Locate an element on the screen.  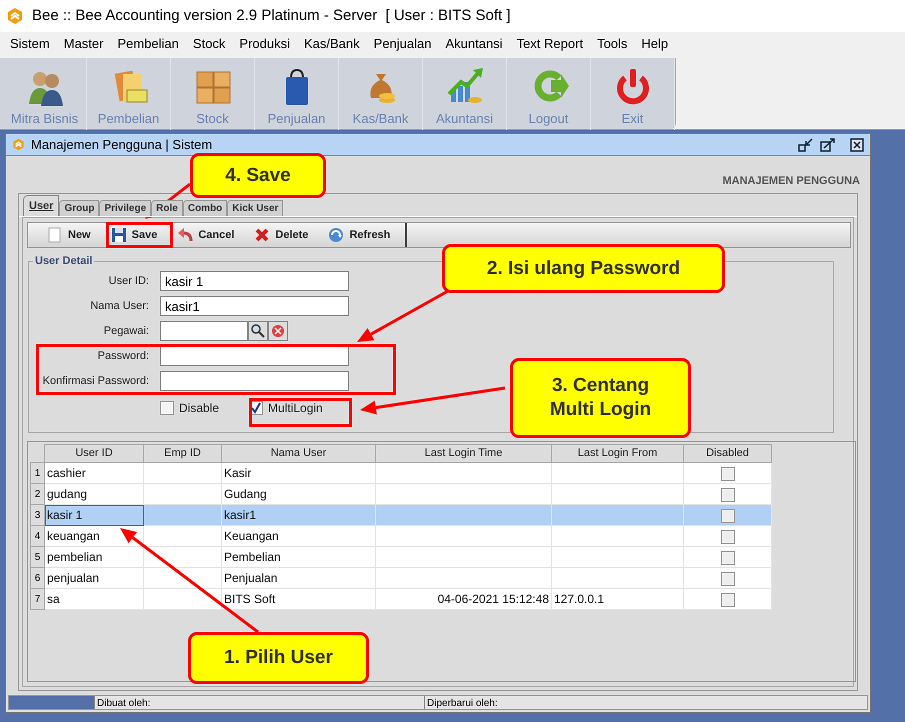
tab: Privilege is located at coordinates (125, 208).